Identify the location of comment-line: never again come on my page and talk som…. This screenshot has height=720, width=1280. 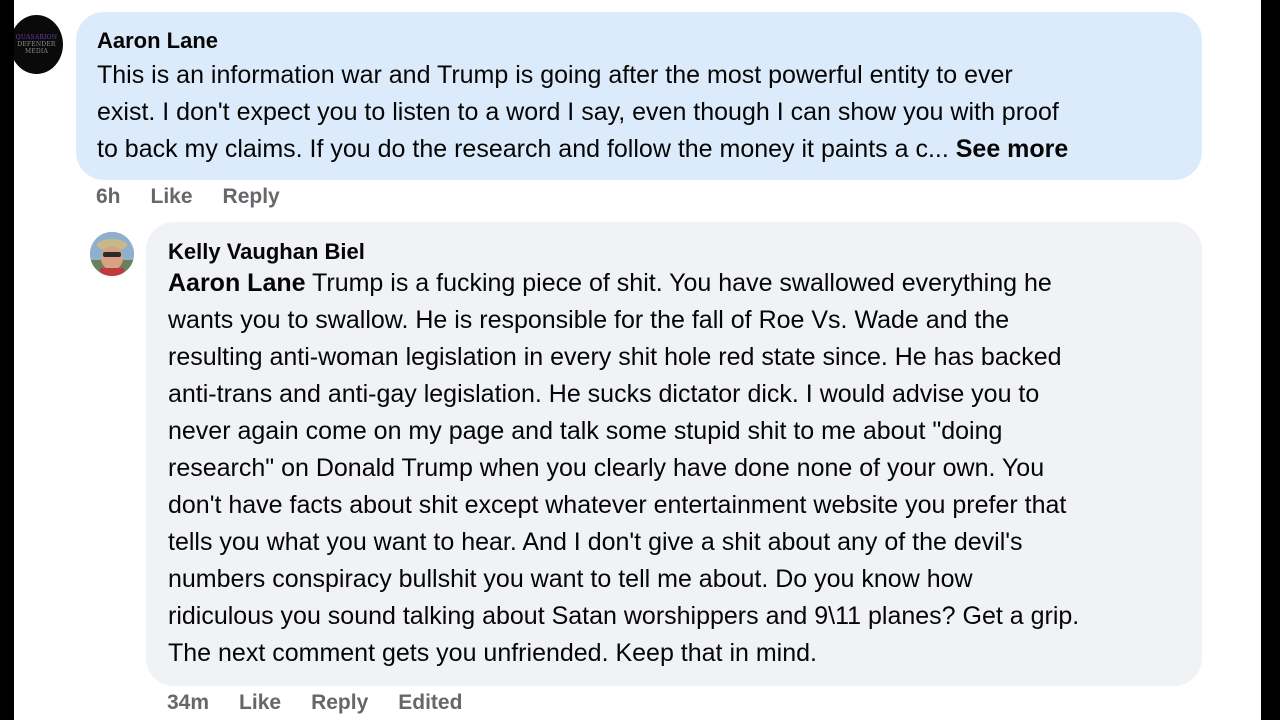
(585, 431).